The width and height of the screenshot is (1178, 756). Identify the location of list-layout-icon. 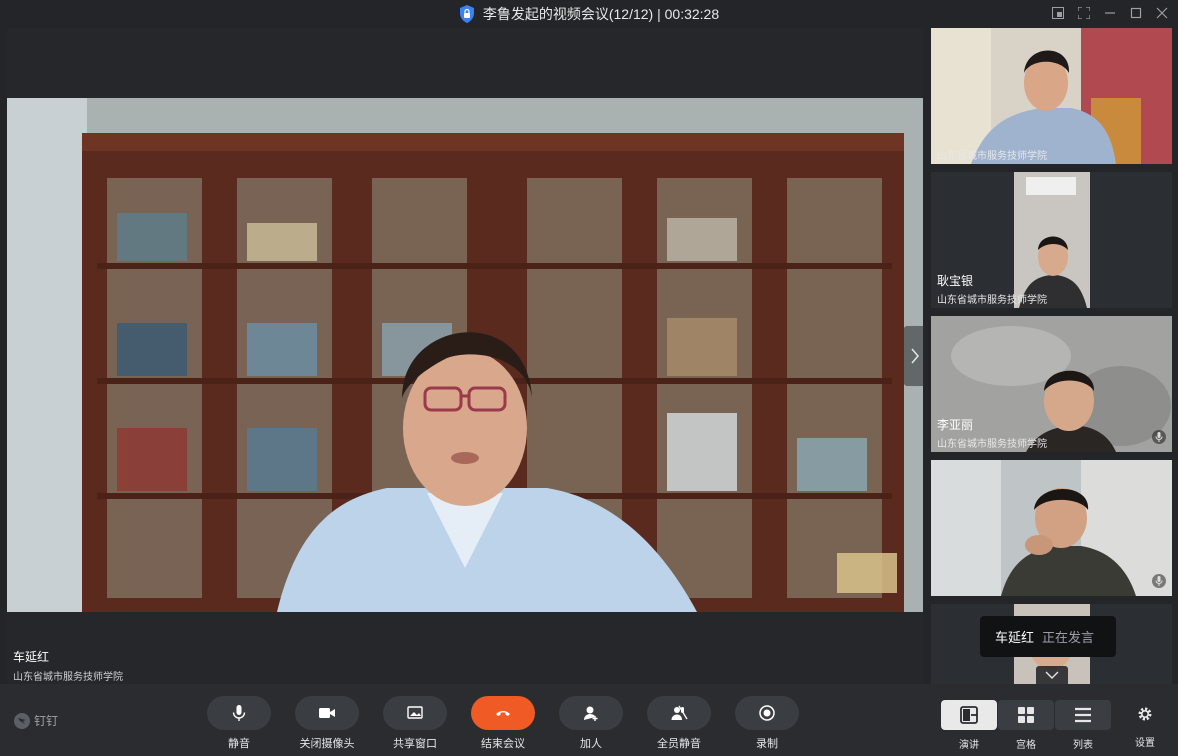
(1083, 715).